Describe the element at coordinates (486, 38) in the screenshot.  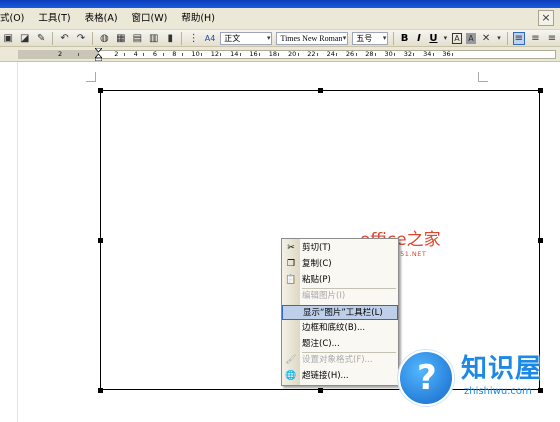
I see `char-scale-icon: ✕` at that location.